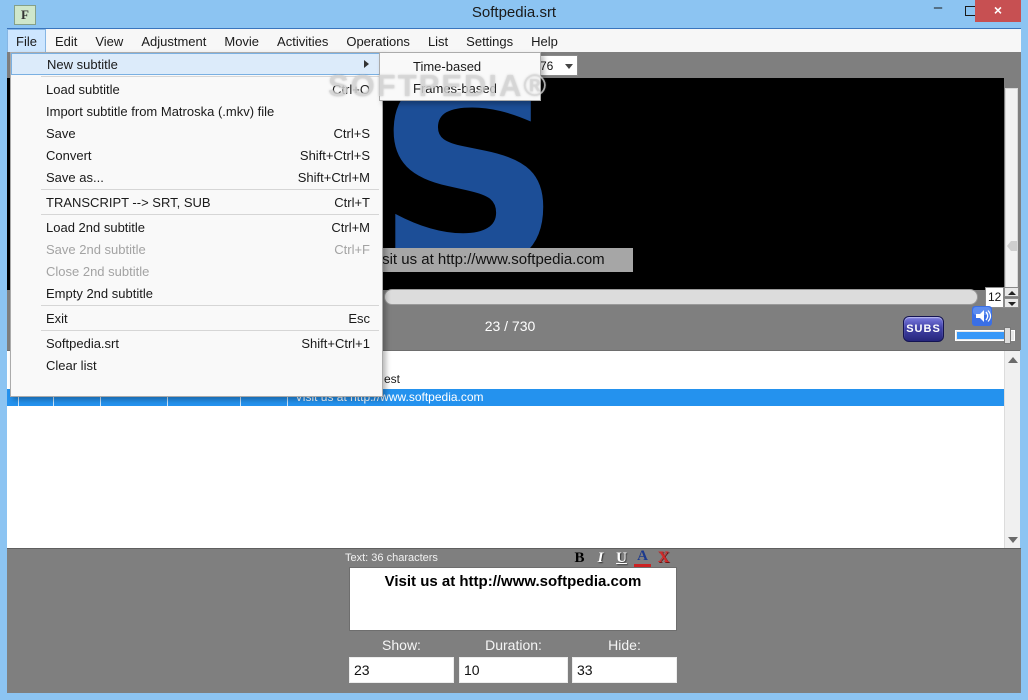  What do you see at coordinates (569, 66) in the screenshot?
I see `chevron-down-icon` at bounding box center [569, 66].